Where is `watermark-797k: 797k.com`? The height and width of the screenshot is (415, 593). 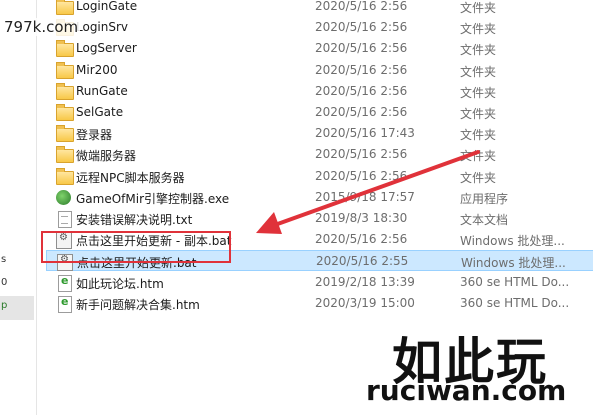
watermark-797k: 797k.com is located at coordinates (41, 27).